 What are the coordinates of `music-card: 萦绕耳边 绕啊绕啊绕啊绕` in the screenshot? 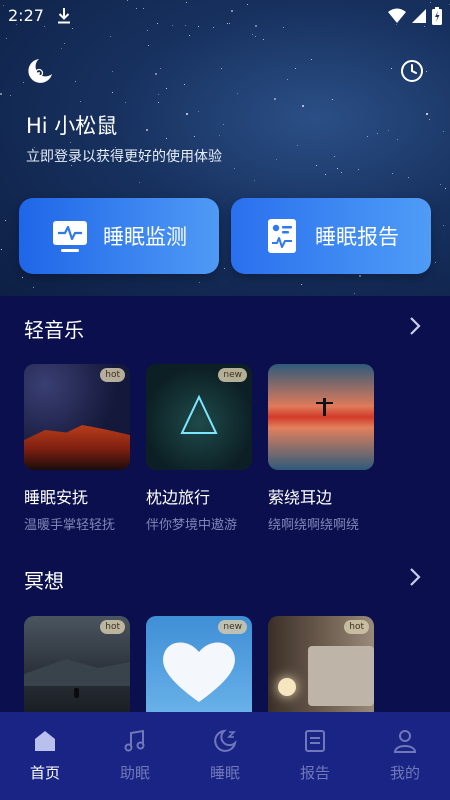 It's located at (321, 448).